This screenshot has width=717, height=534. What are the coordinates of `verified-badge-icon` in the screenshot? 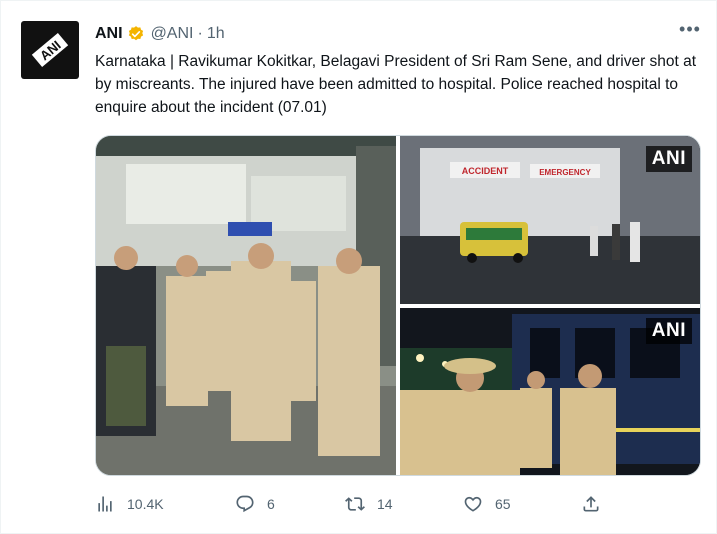 It's located at (135, 33).